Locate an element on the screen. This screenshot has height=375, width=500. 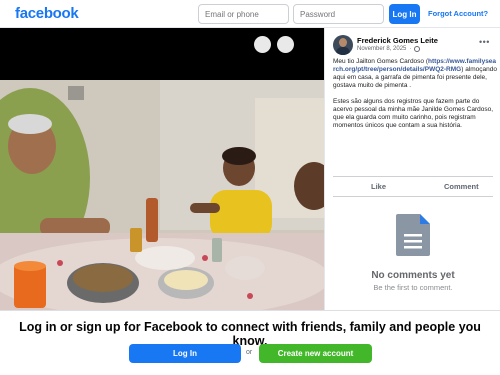
post-author: Frederick Gomes Leite is located at coordinates (397, 40).